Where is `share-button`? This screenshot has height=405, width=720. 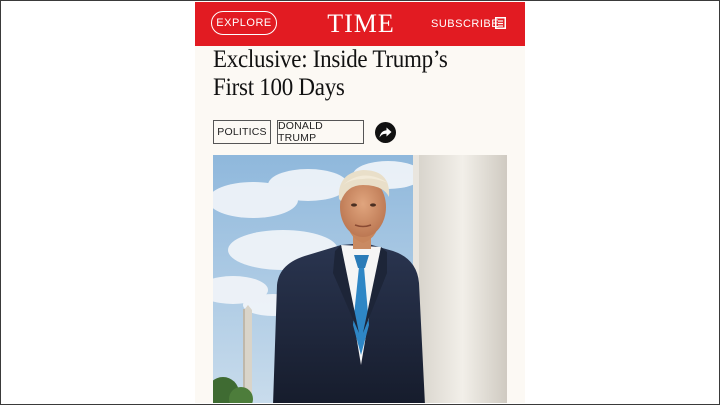 share-button is located at coordinates (385, 132).